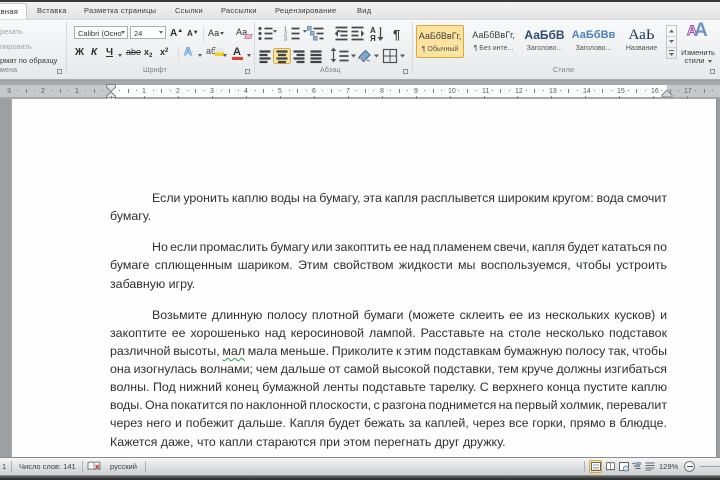 The image size is (720, 480). I want to click on svg-text: Я, so click(373, 38).